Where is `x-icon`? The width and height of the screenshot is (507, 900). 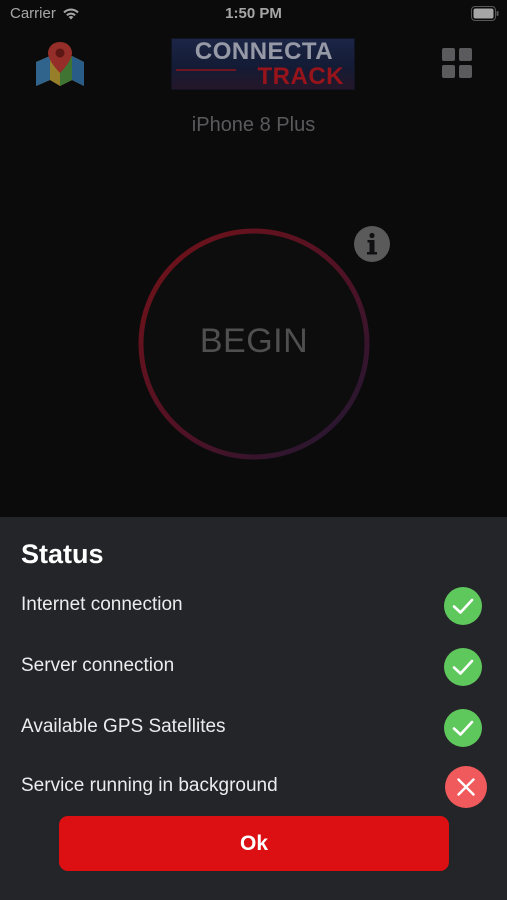 x-icon is located at coordinates (466, 787).